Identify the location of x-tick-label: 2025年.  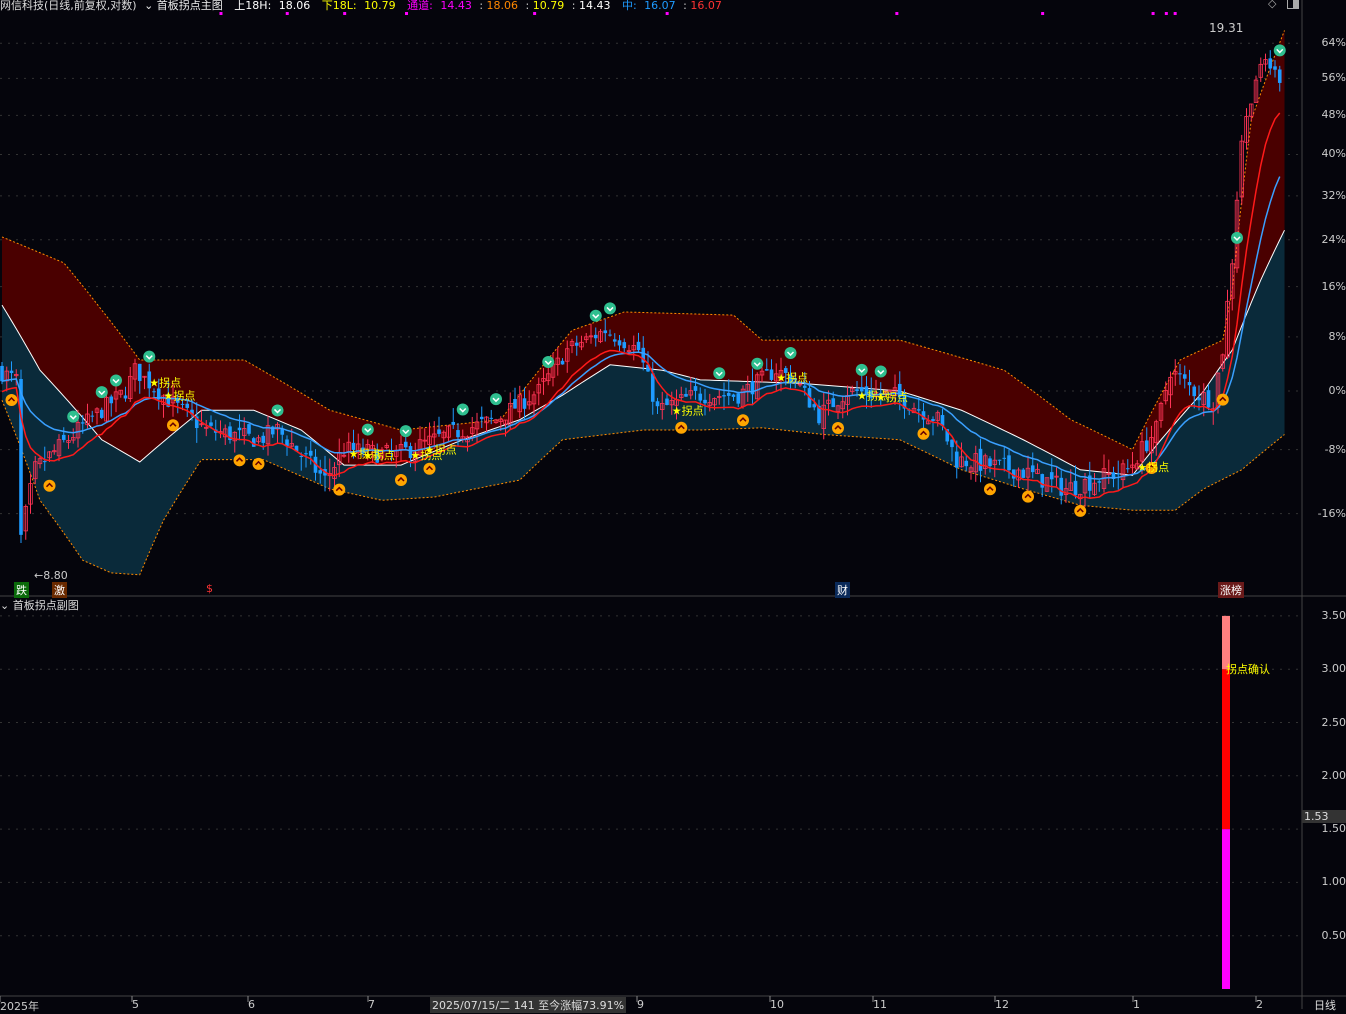
(19, 1006).